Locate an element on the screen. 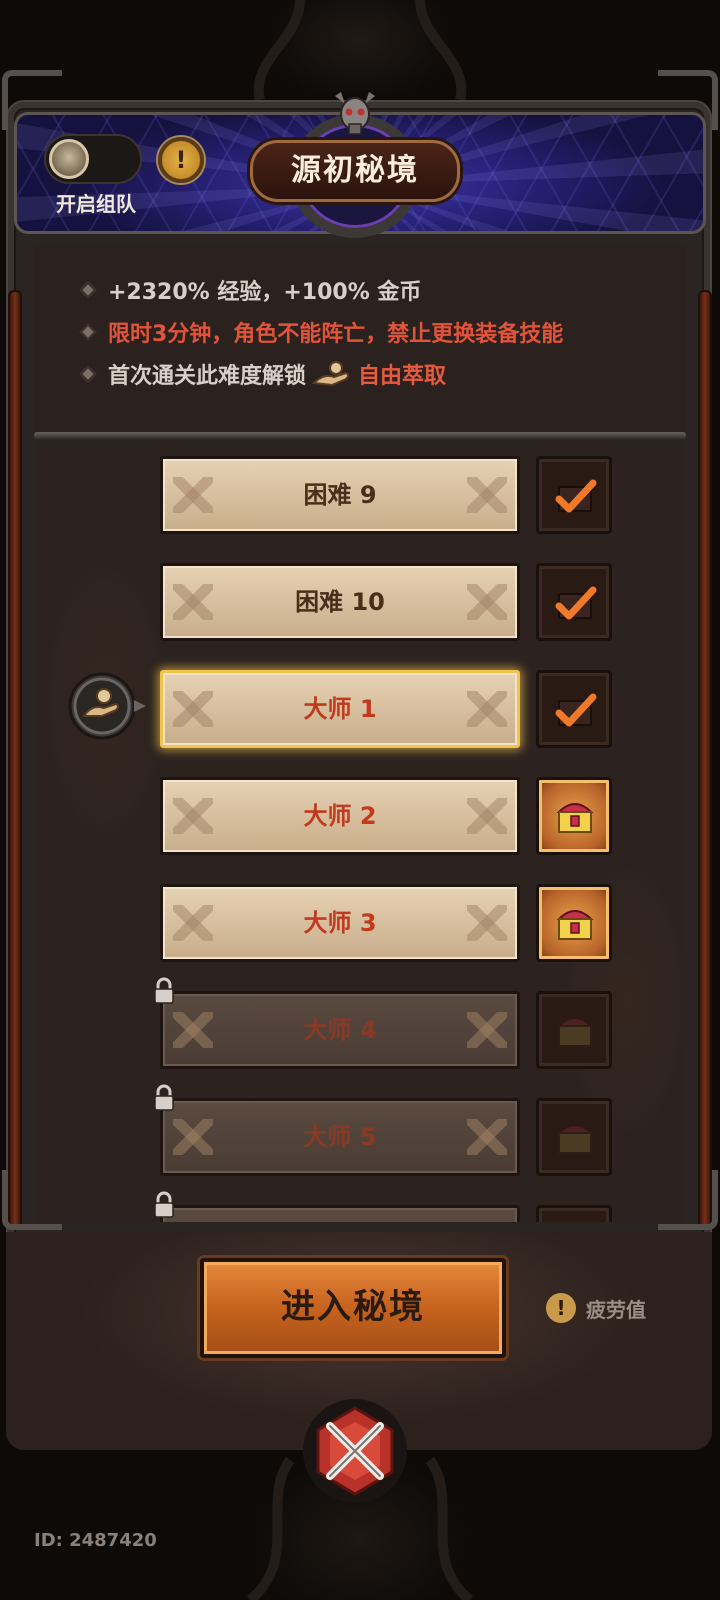 Image resolution: width=720 pixels, height=1600 pixels. difficulty-button-locked: 大师 5 is located at coordinates (340, 1137).